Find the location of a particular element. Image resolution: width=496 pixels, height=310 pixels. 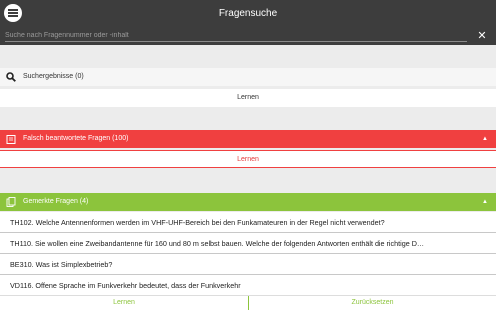

wrong-answers-label: Falsch beantwortete Fragen (100) is located at coordinates (76, 138).